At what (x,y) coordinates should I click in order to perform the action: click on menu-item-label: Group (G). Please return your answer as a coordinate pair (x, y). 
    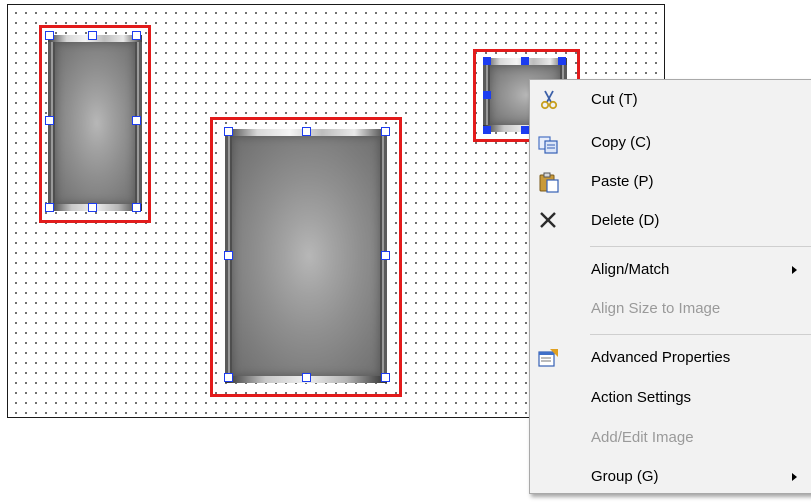
    Looking at the image, I should click on (625, 476).